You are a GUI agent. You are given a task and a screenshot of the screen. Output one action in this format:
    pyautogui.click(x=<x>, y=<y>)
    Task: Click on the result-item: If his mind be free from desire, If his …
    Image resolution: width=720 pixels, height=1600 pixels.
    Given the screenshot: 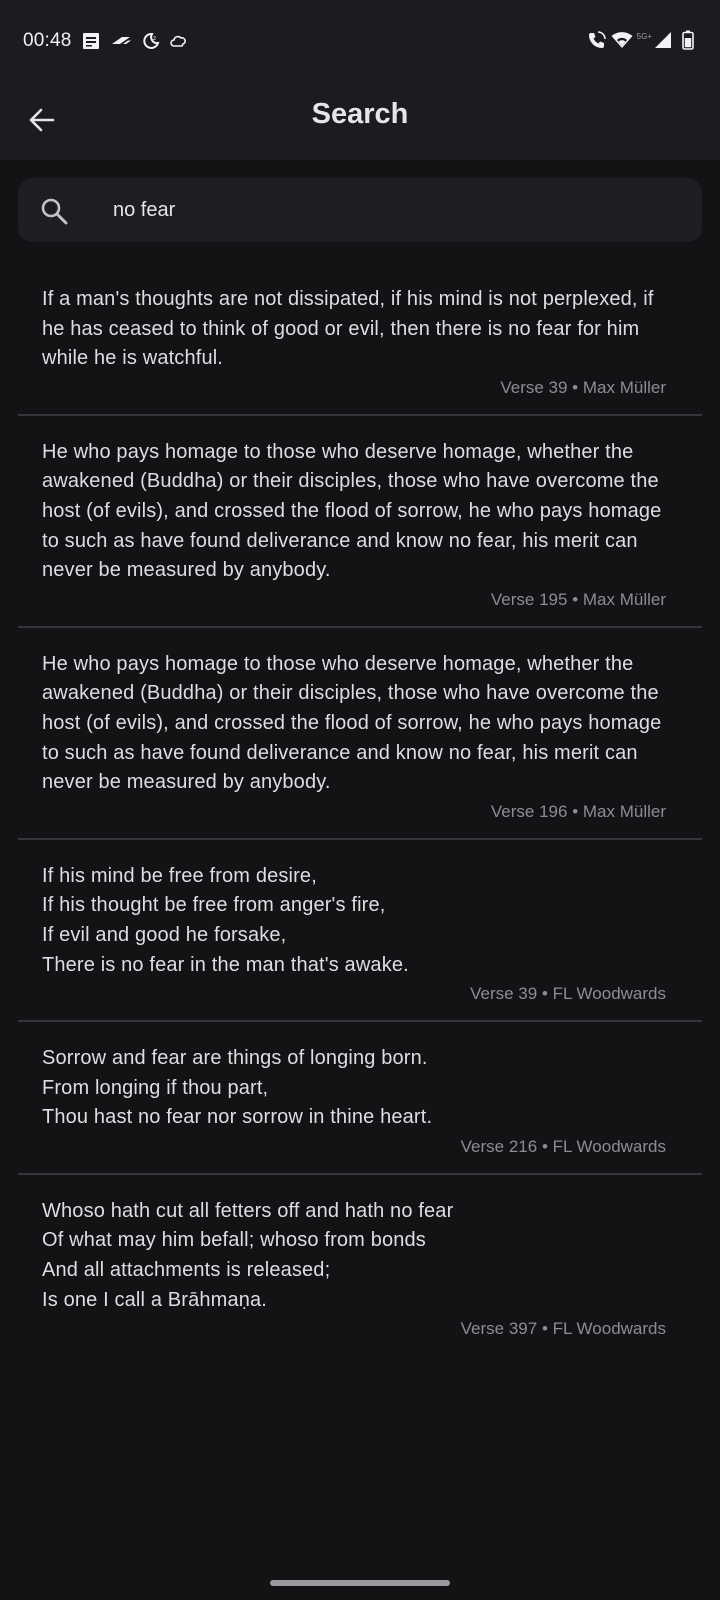 What is the action you would take?
    pyautogui.click(x=360, y=931)
    